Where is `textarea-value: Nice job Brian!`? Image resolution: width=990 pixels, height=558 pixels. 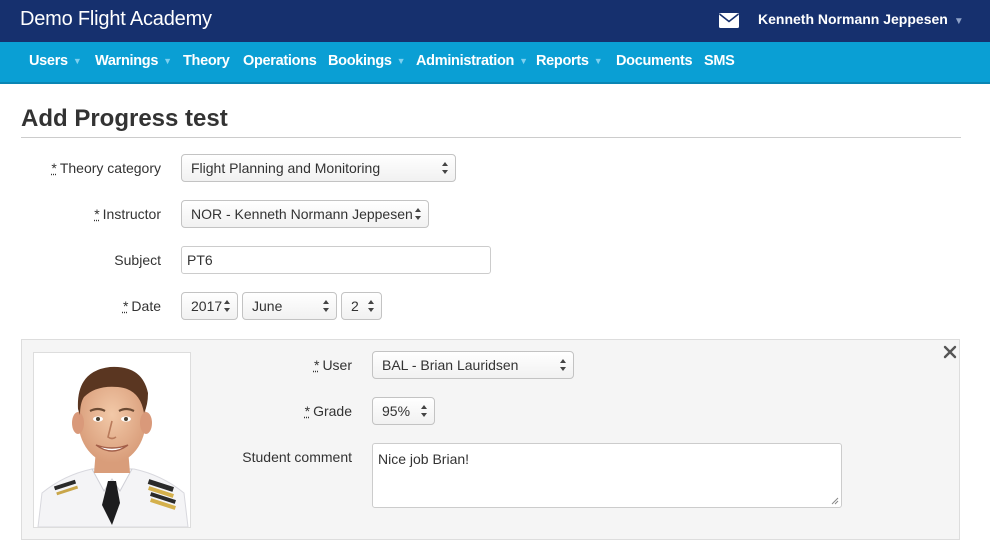
textarea-value: Nice job Brian! is located at coordinates (424, 459).